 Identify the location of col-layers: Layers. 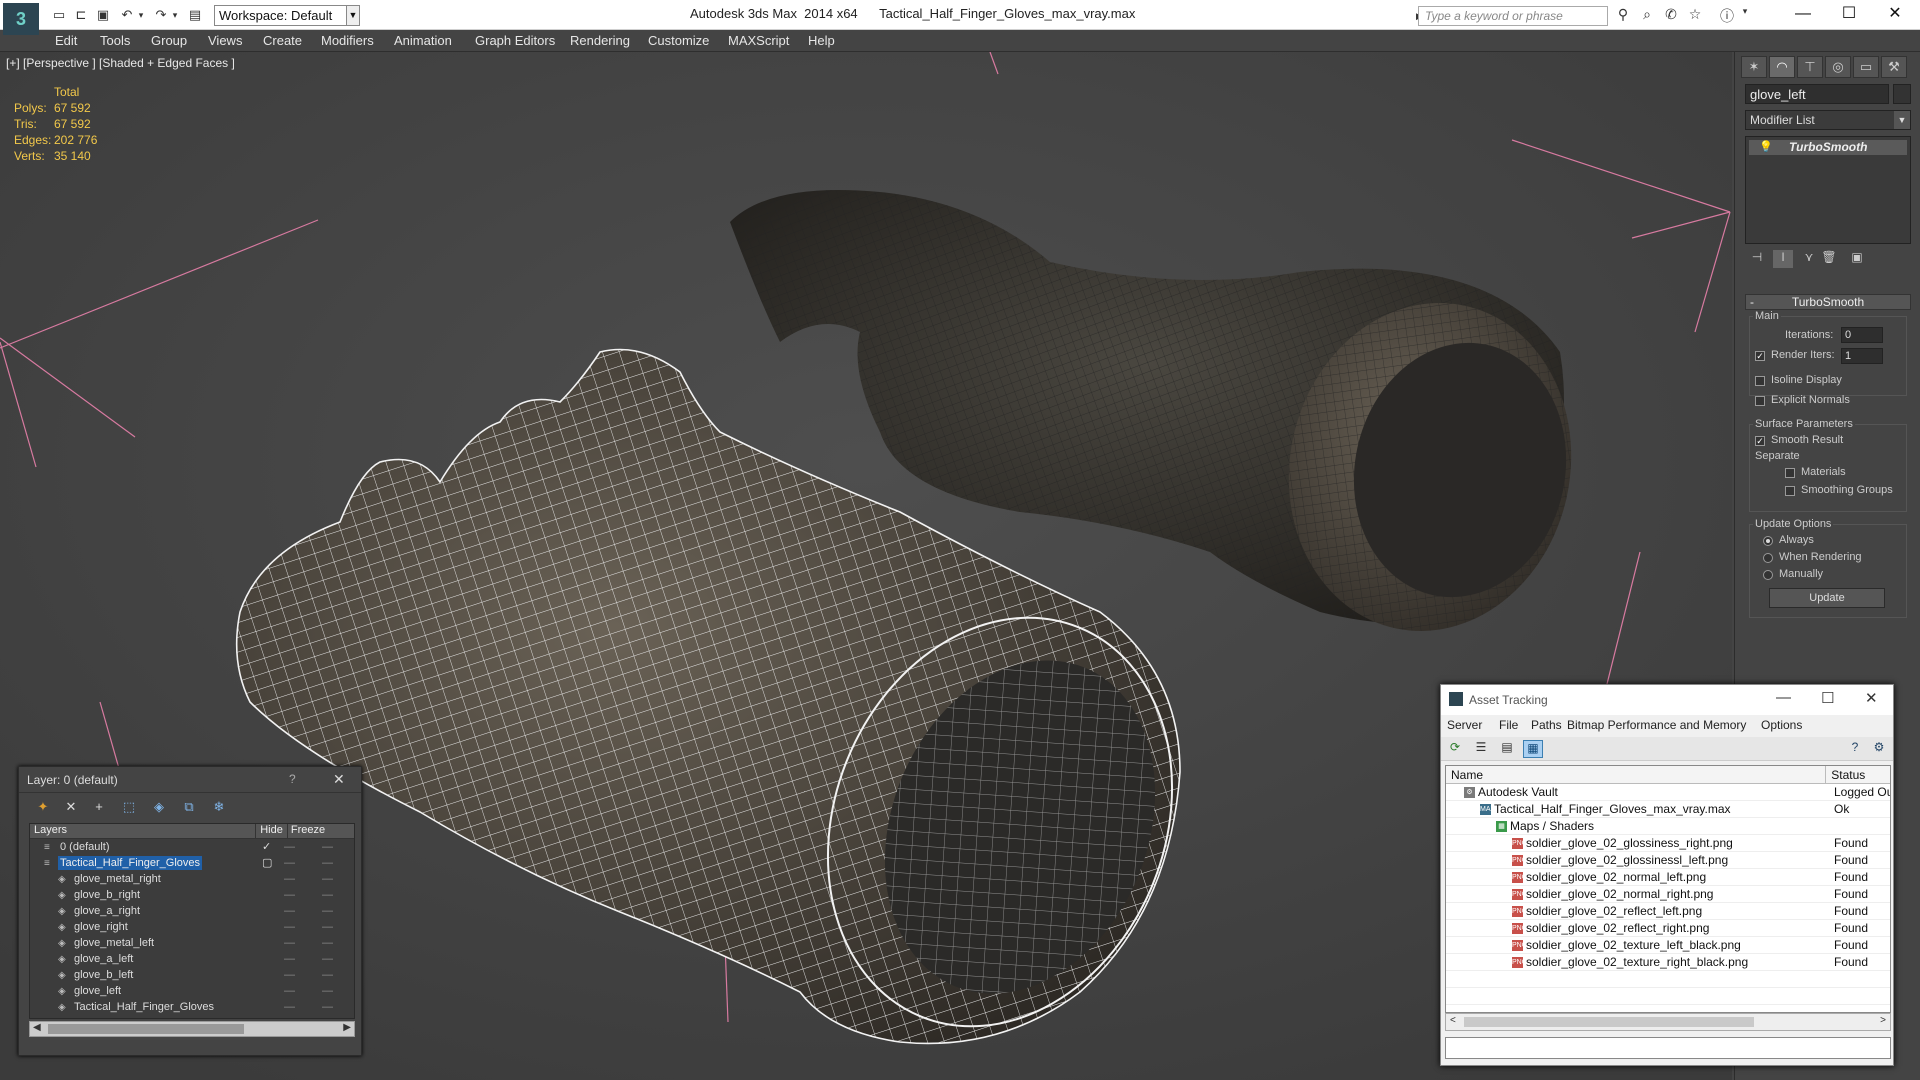
(143, 831).